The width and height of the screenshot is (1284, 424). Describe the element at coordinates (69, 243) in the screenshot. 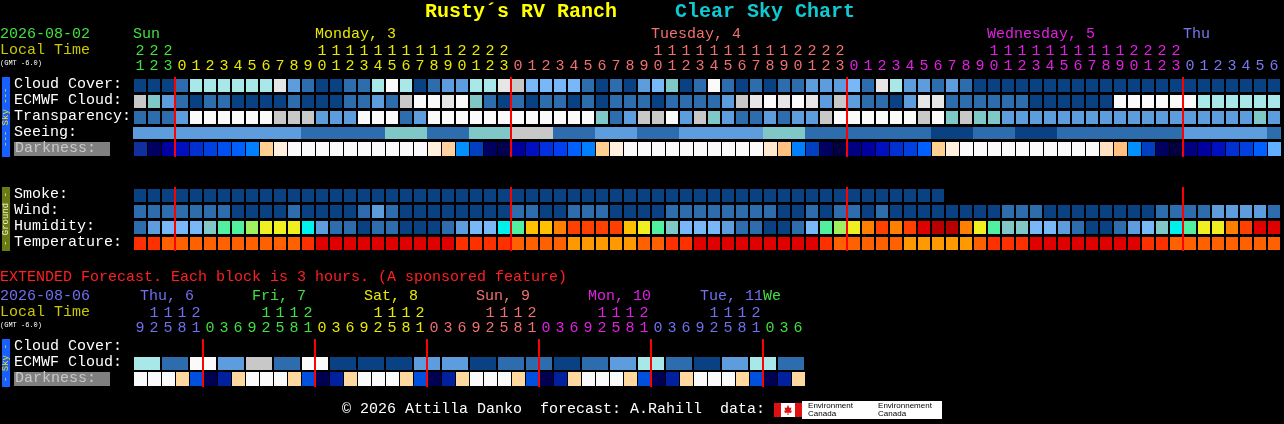

I see `row-label: Temperature:` at that location.